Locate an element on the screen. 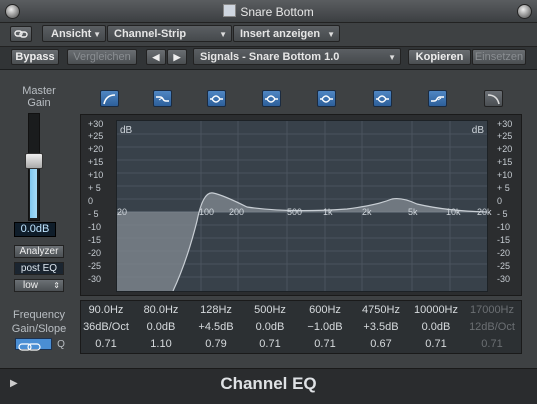 The width and height of the screenshot is (537, 404). left-db-tick: 0 is located at coordinates (91, 201).